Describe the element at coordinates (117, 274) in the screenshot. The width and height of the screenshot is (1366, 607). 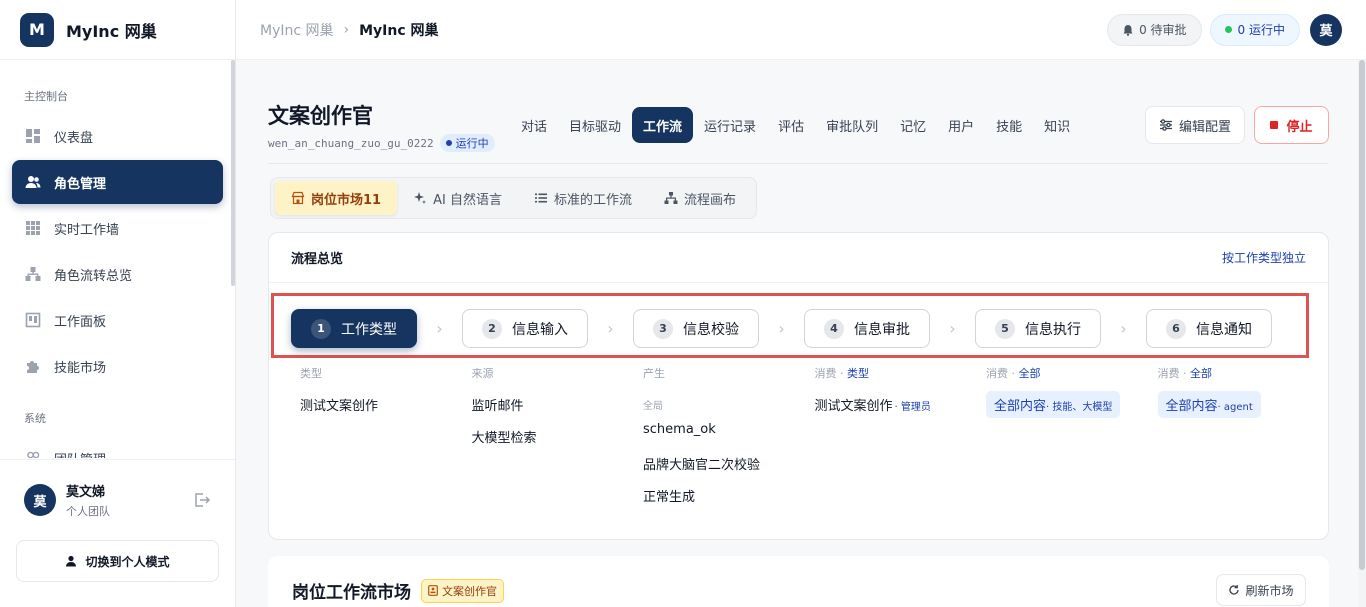
I see `sidebar-item-role-flow: 角色流转总览` at that location.